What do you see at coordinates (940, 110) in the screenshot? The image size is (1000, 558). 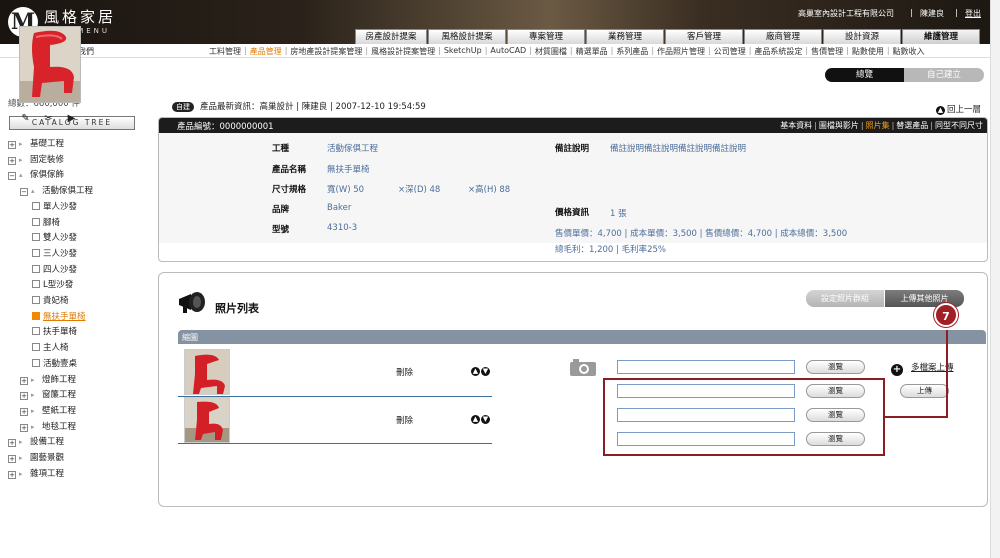 I see `arrow-up-icon: ▲` at bounding box center [940, 110].